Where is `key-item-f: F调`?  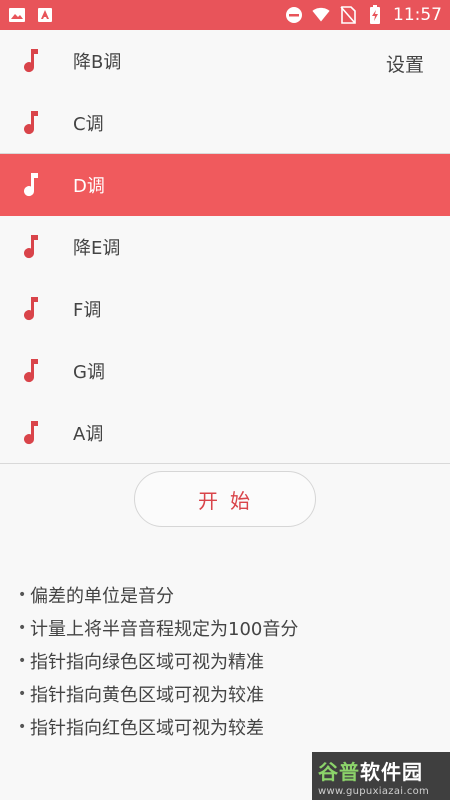 key-item-f: F调 is located at coordinates (225, 309).